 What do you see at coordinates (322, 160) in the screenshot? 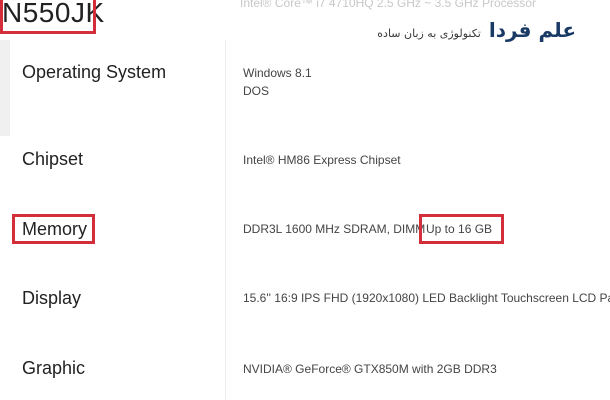
I see `spec-value-chipset: Intel® HM86 Express Chipset` at bounding box center [322, 160].